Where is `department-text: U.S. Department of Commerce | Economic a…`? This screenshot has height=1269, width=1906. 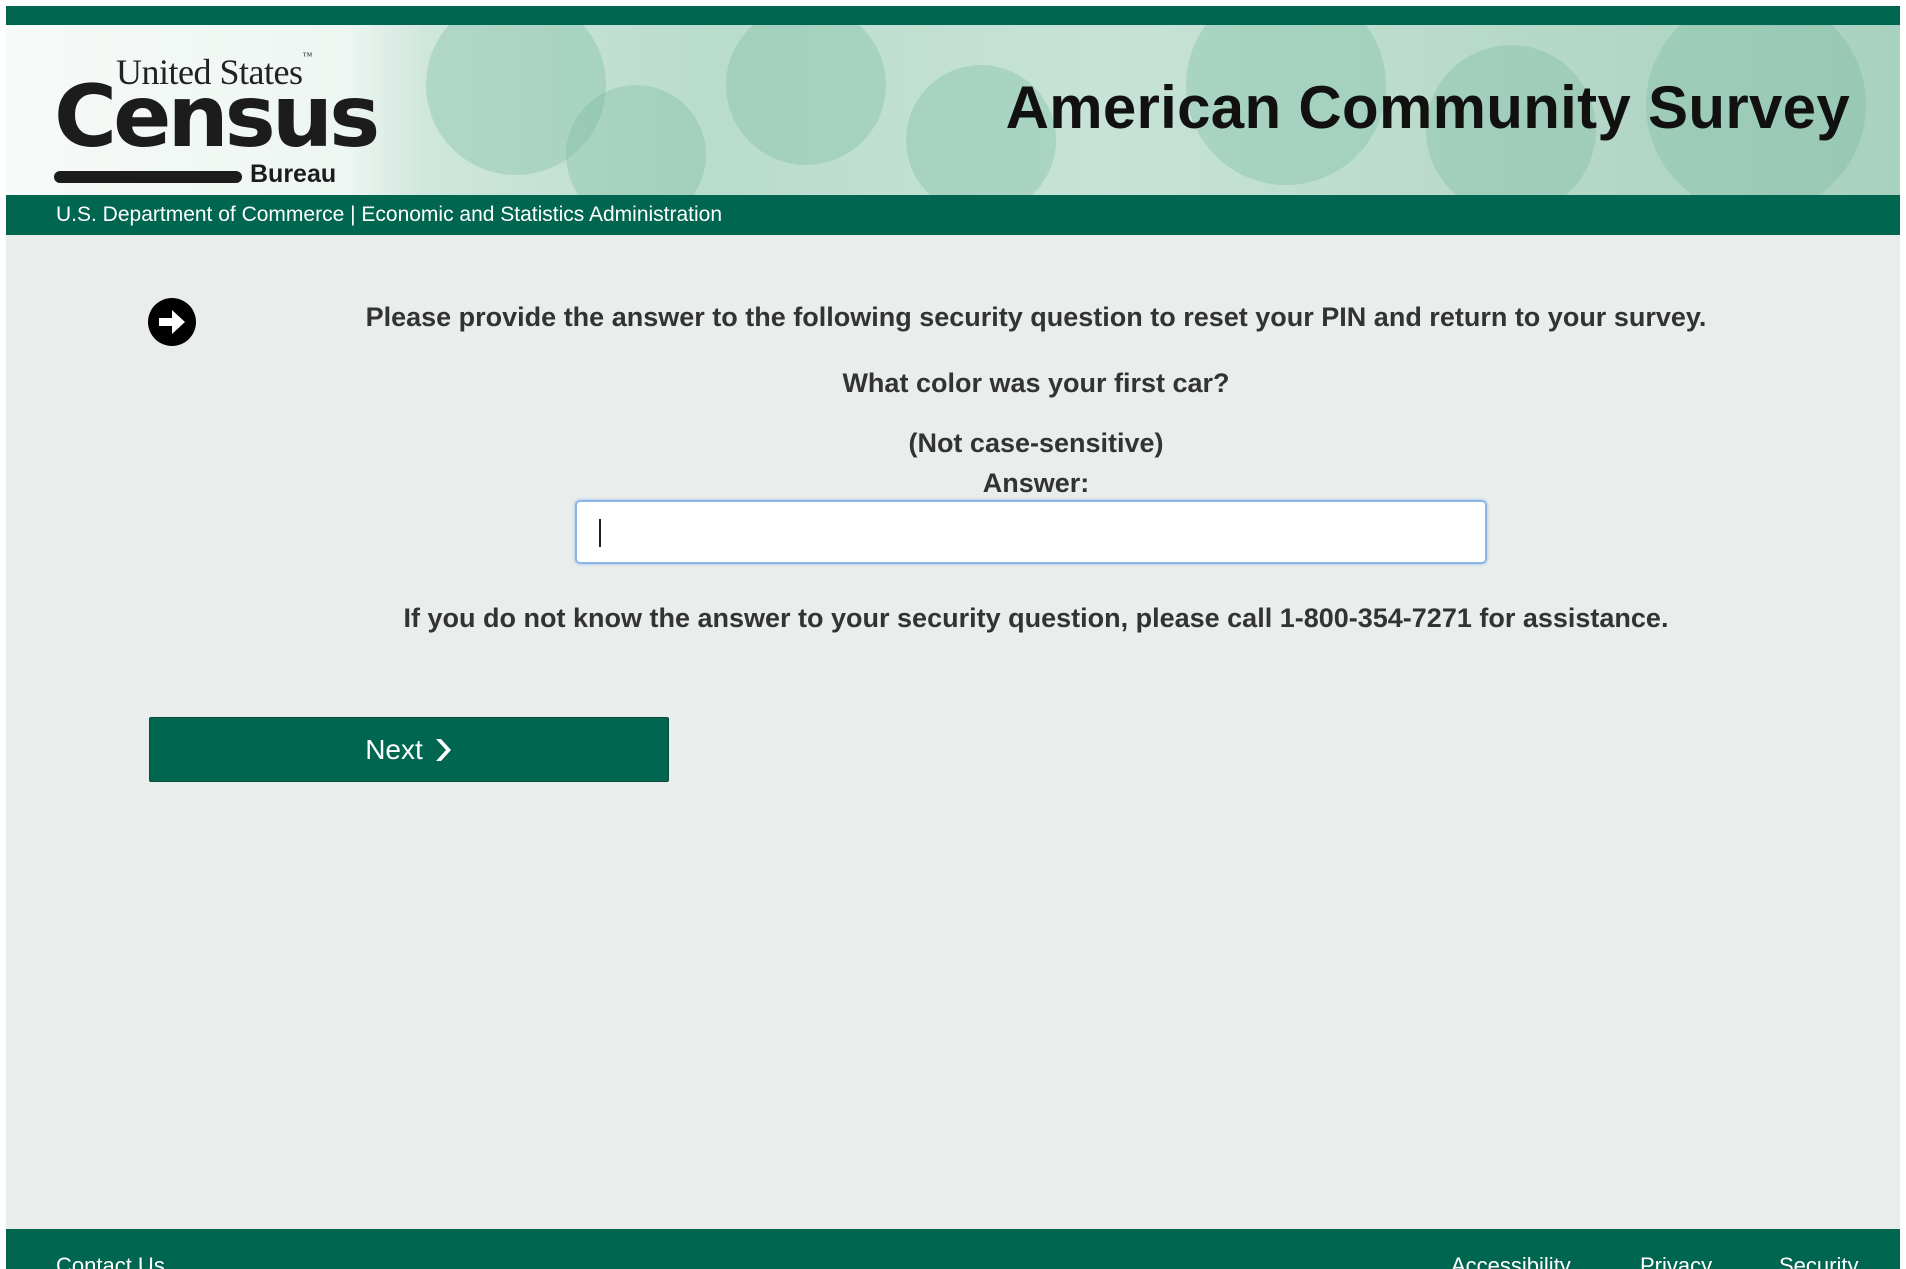
department-text: U.S. Department of Commerce | Economic a… is located at coordinates (389, 214).